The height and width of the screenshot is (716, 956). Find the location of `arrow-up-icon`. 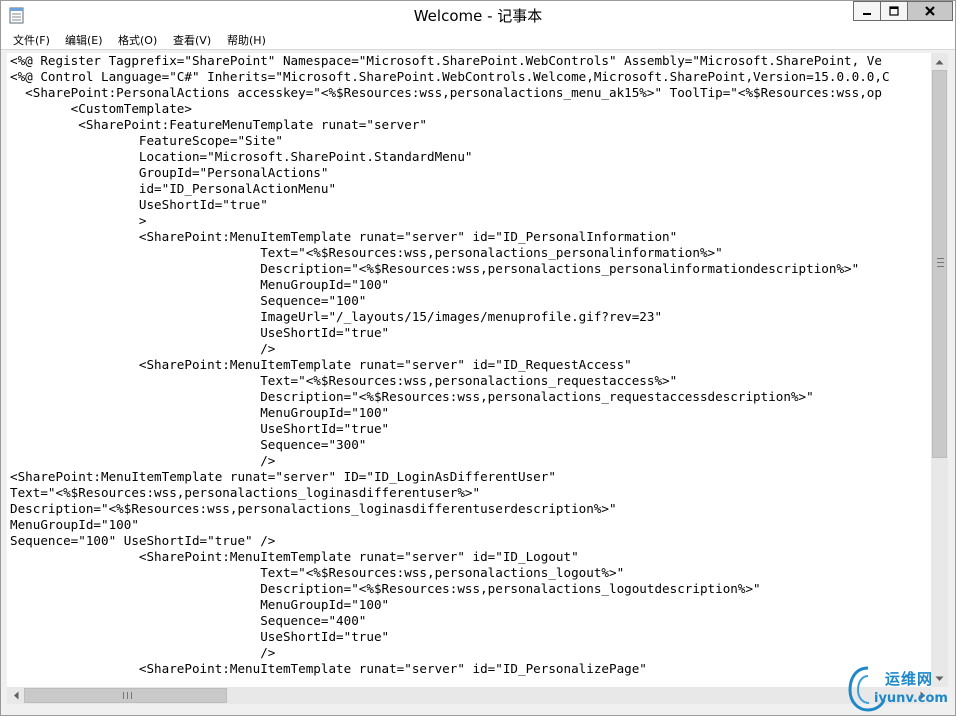

arrow-up-icon is located at coordinates (939, 61).